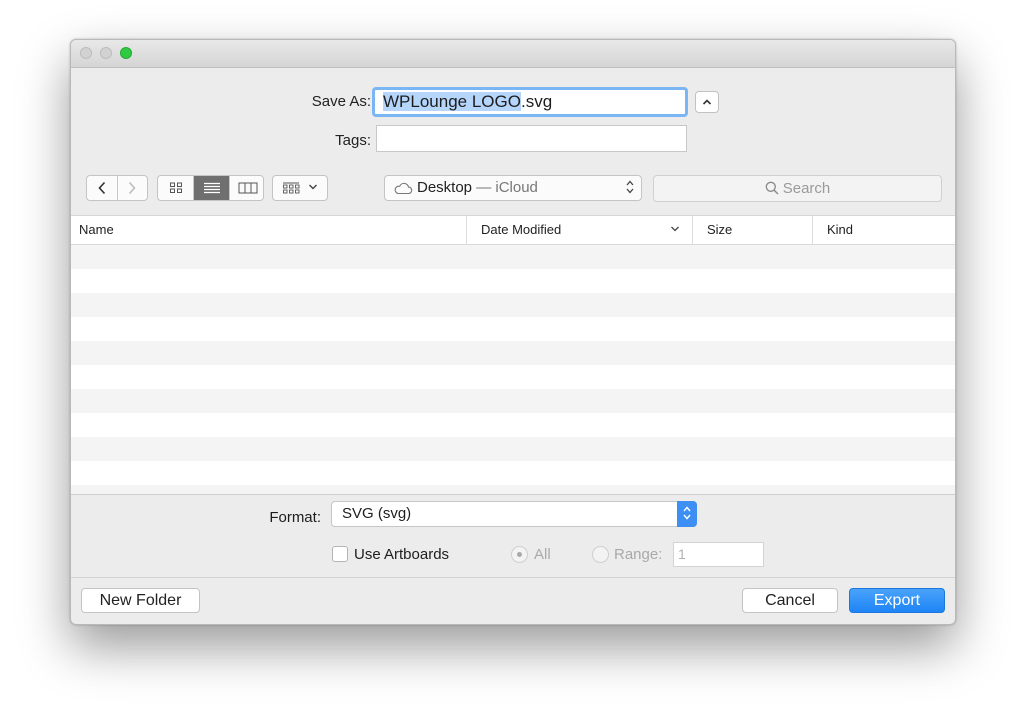 This screenshot has height=723, width=1024. I want to click on filename-selected-text: WPLounge LOGO, so click(452, 101).